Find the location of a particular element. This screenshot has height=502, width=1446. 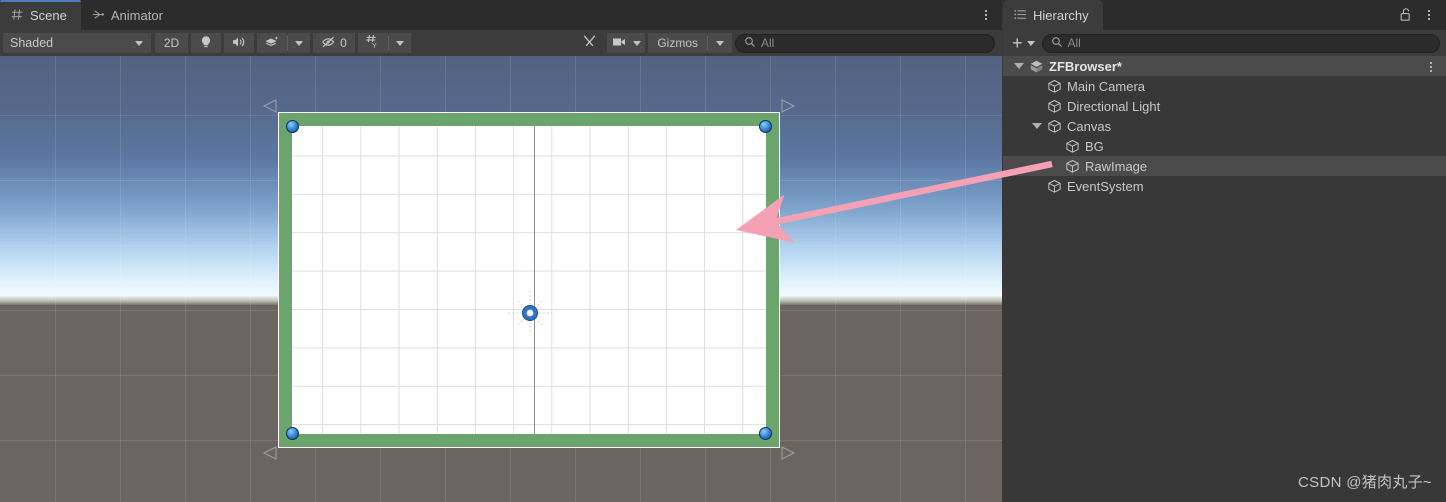

grid-axis-icon: Y is located at coordinates (373, 43).